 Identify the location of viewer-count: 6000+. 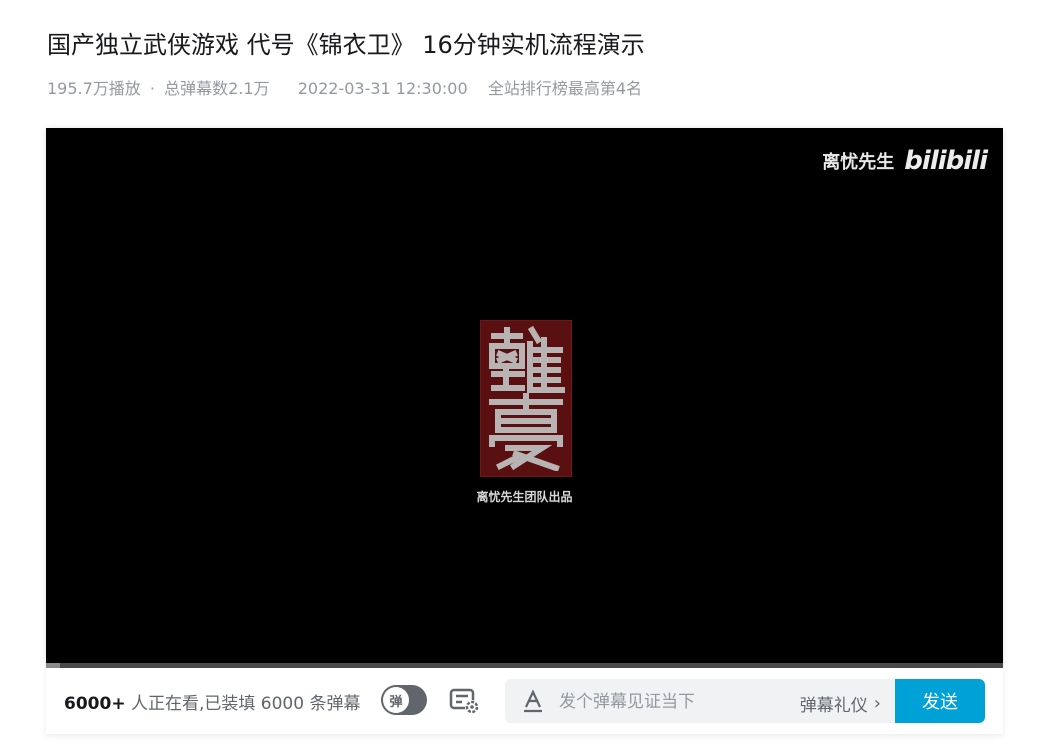
(95, 704).